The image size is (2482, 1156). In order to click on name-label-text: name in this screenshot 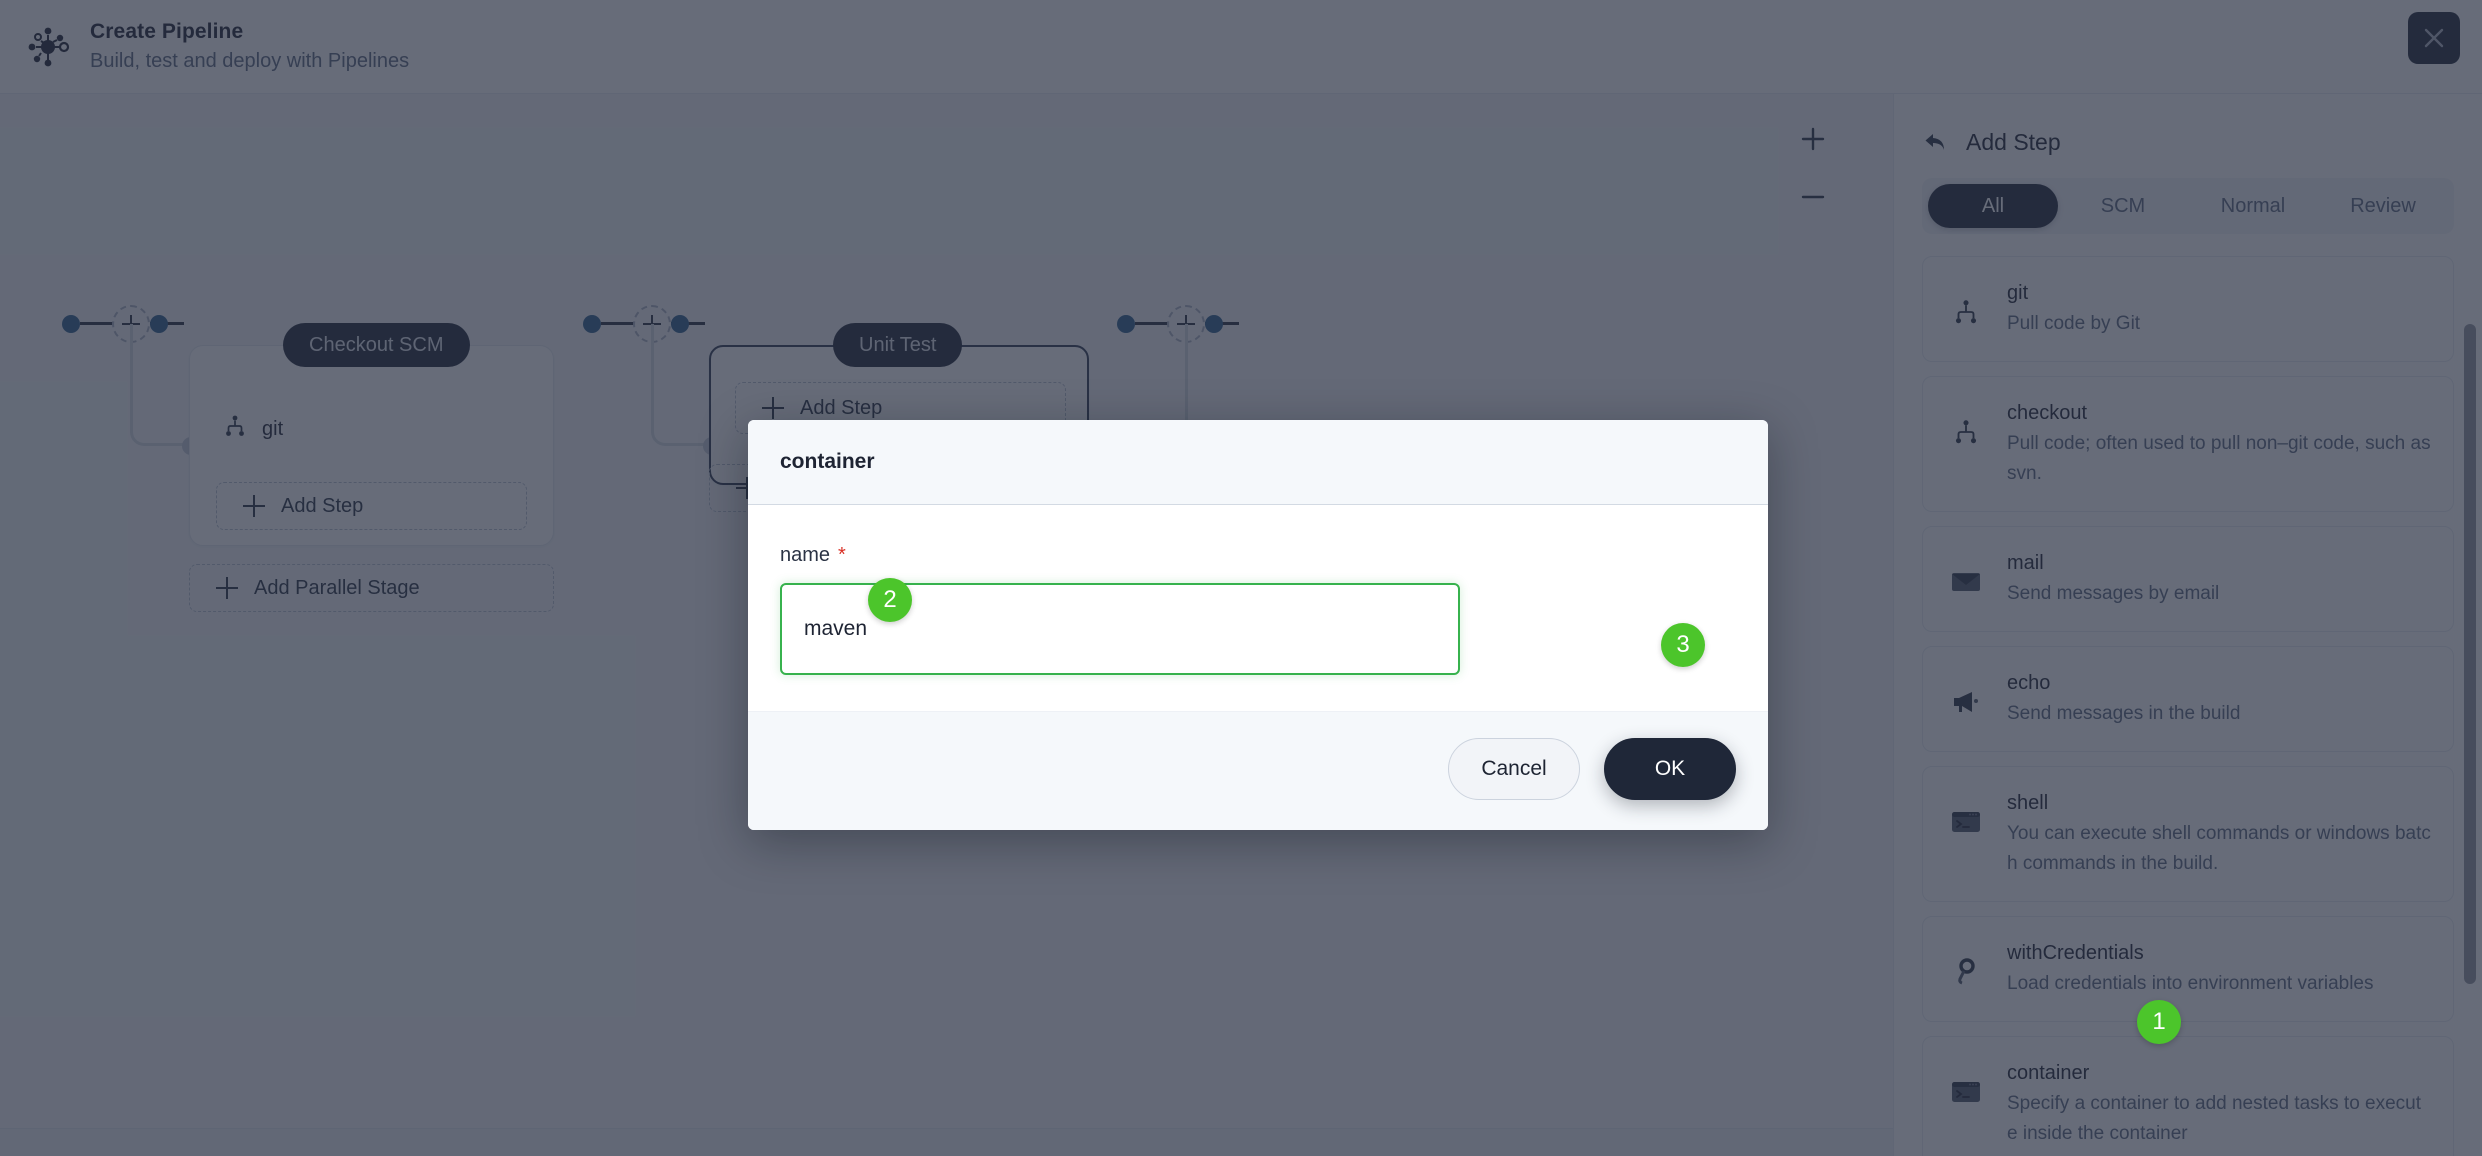, I will do `click(805, 555)`.